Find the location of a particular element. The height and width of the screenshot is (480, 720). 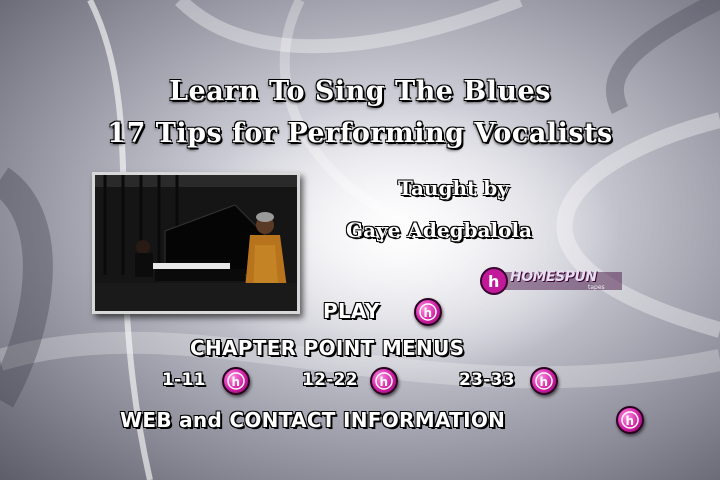

chapter-3-button: h is located at coordinates (544, 381).